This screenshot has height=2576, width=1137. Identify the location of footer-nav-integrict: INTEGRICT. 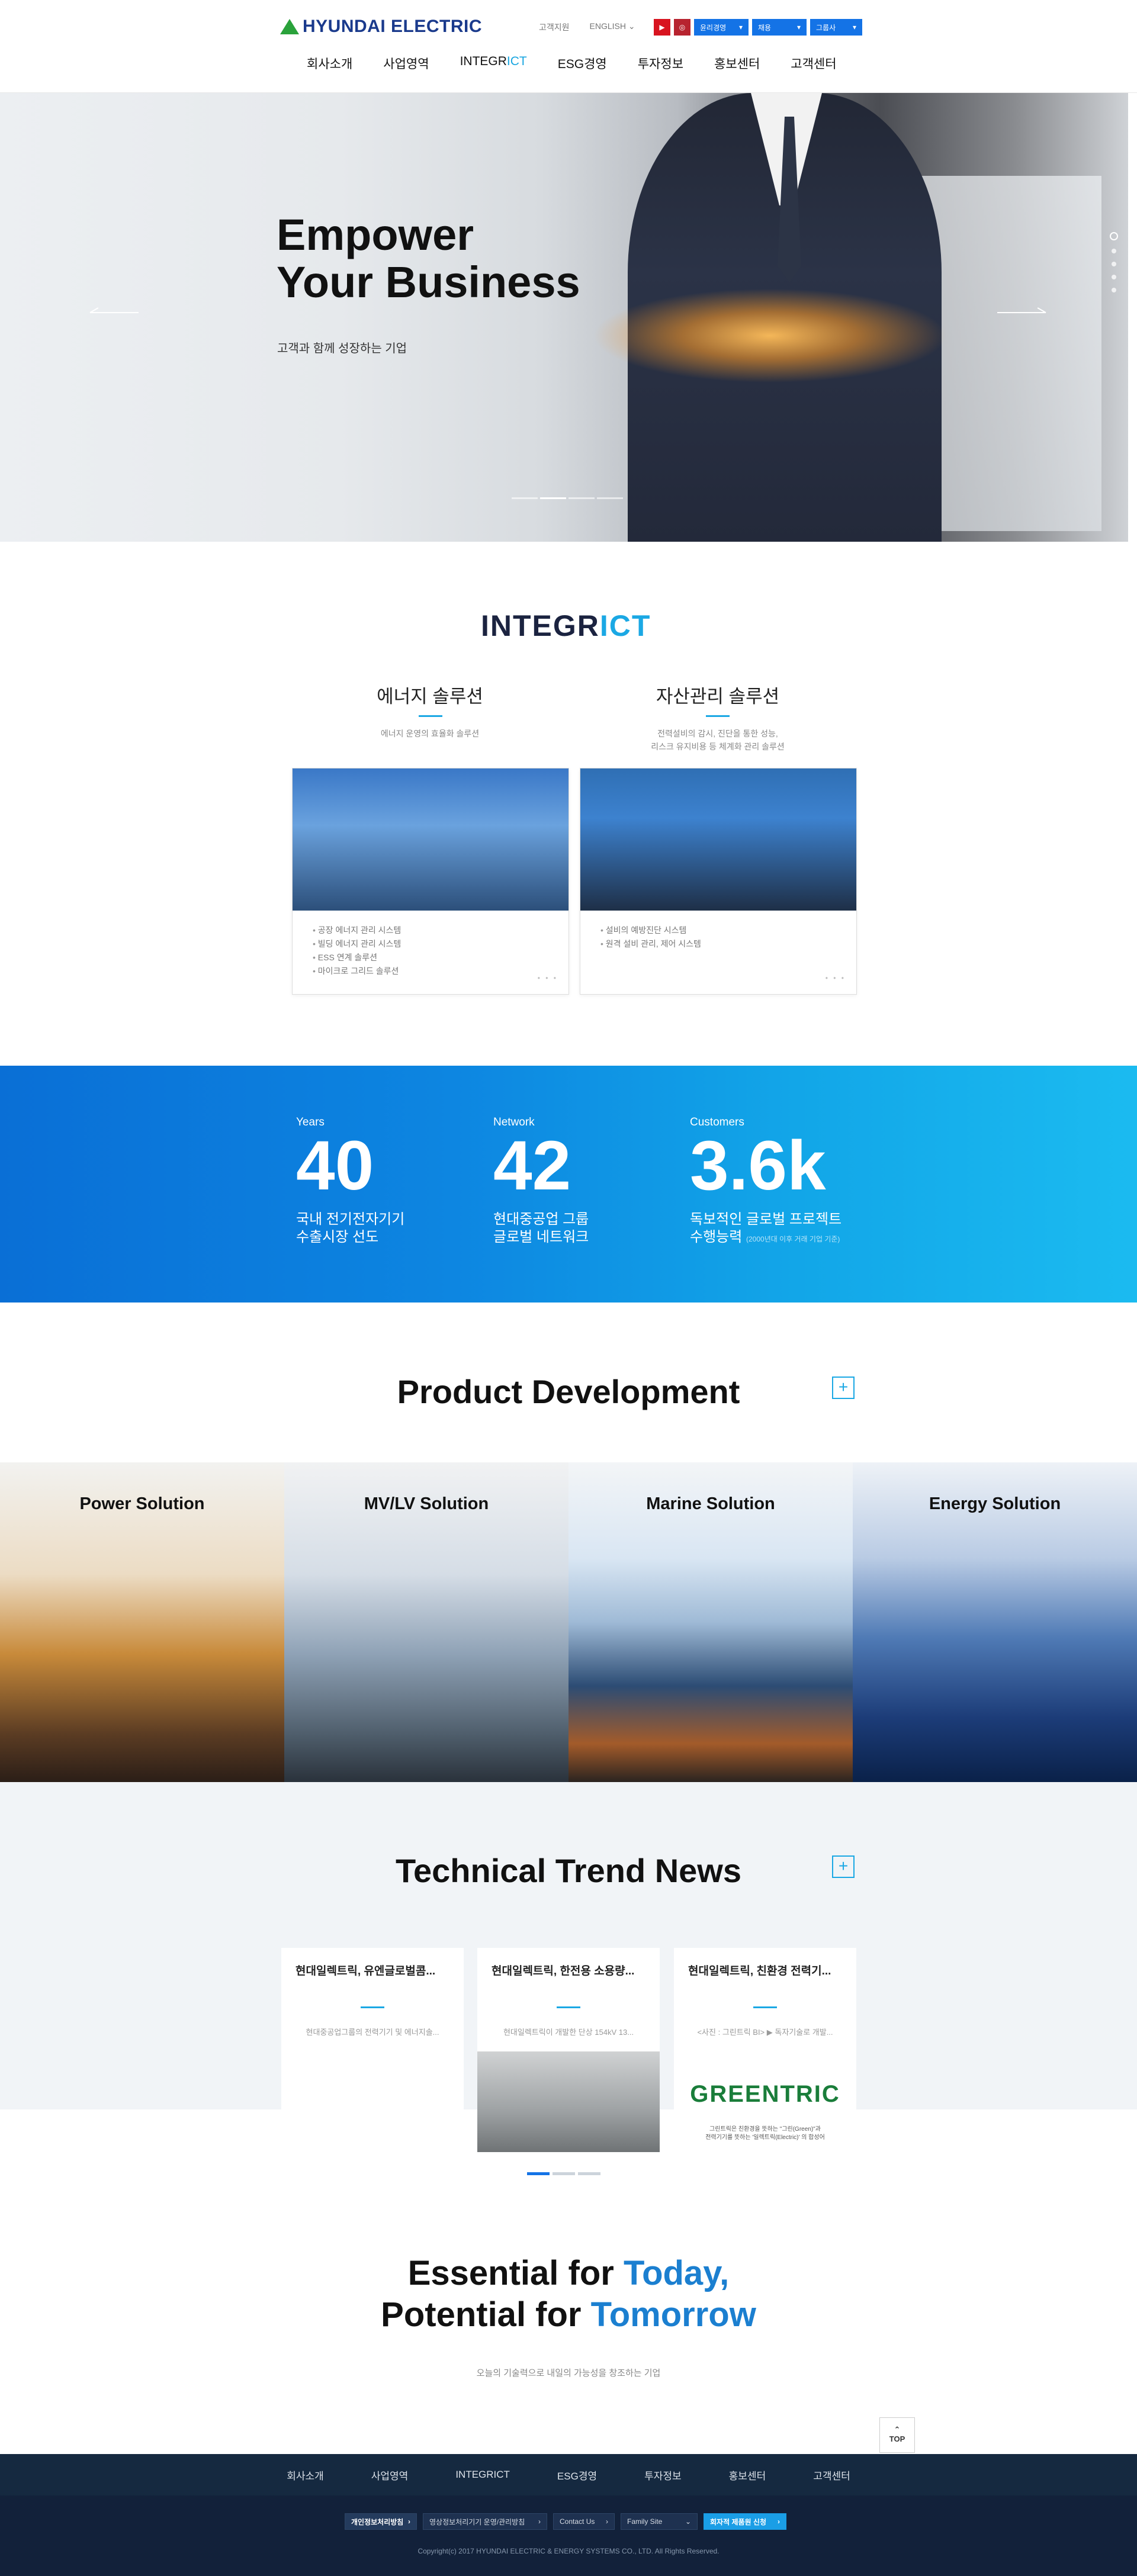
(483, 2475).